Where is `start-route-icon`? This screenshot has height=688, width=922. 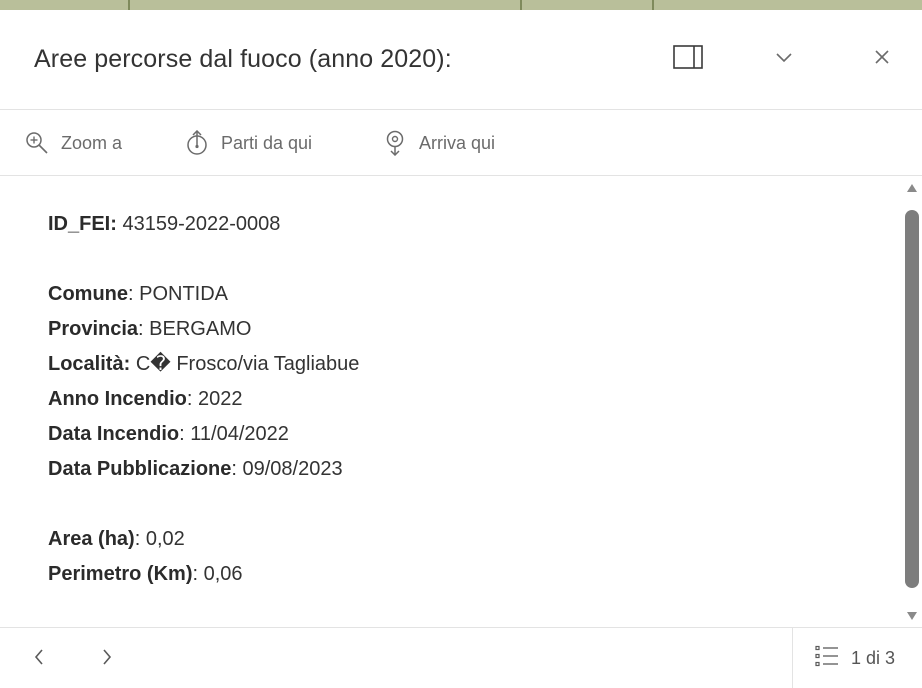
start-route-icon is located at coordinates (197, 143).